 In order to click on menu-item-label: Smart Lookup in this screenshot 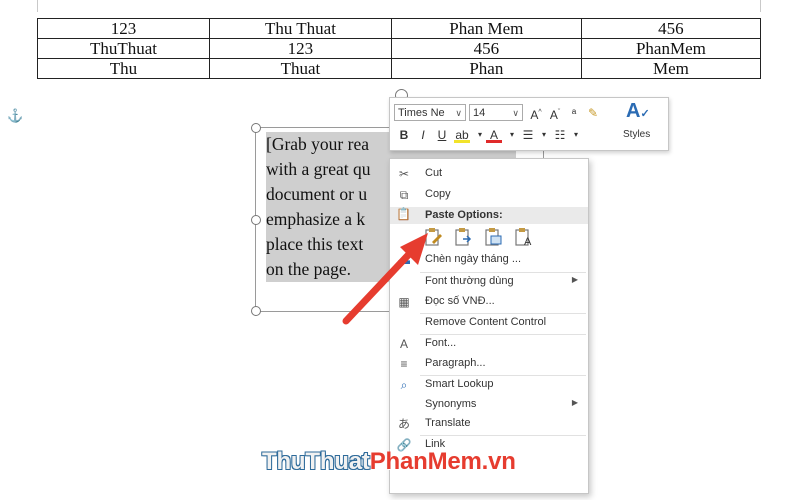, I will do `click(459, 384)`.